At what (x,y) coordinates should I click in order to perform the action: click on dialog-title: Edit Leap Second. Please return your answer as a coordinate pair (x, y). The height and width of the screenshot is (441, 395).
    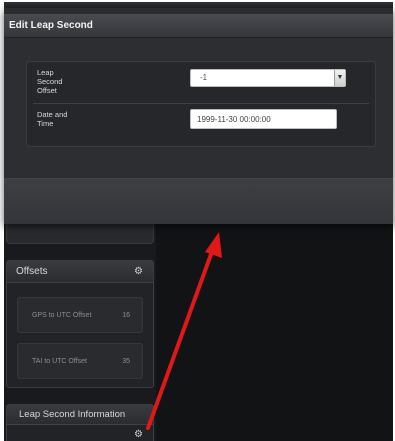
    Looking at the image, I should click on (198, 26).